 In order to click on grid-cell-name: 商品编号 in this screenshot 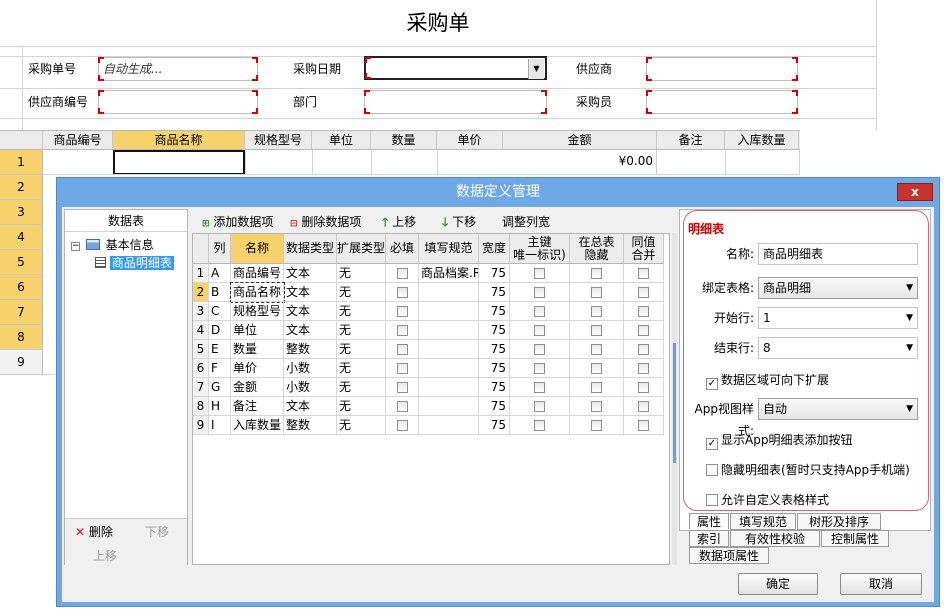, I will do `click(257, 273)`.